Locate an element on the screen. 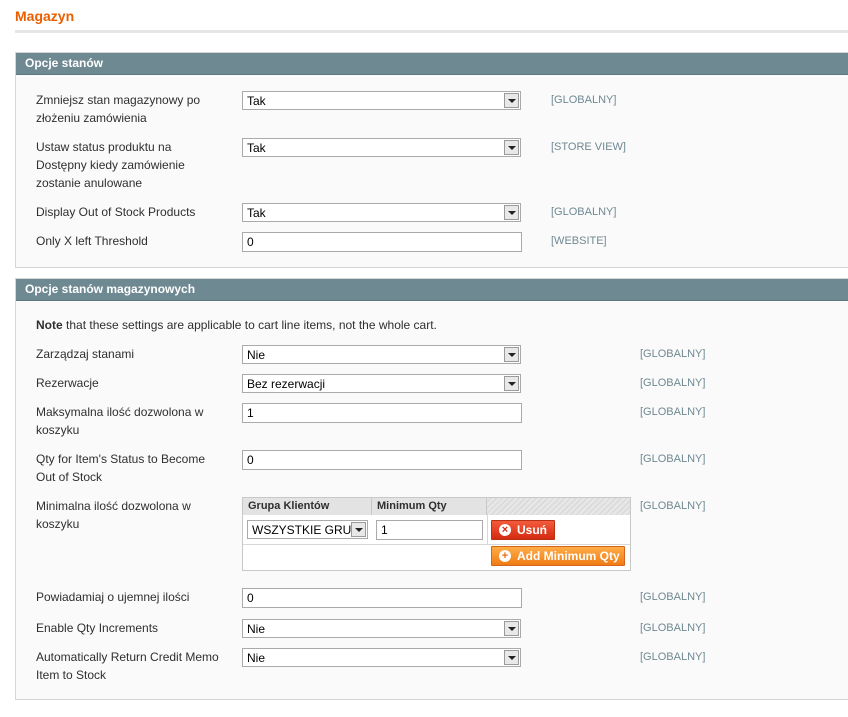 Image resolution: width=848 pixels, height=717 pixels. close-icon: × is located at coordinates (505, 530).